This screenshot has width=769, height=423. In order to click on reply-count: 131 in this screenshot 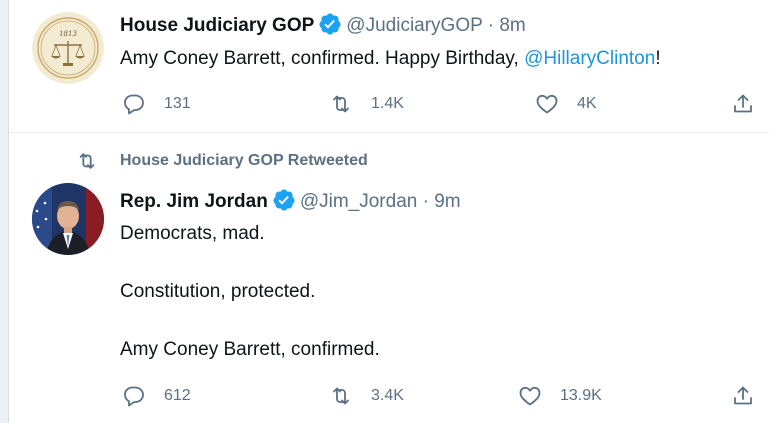, I will do `click(177, 103)`.